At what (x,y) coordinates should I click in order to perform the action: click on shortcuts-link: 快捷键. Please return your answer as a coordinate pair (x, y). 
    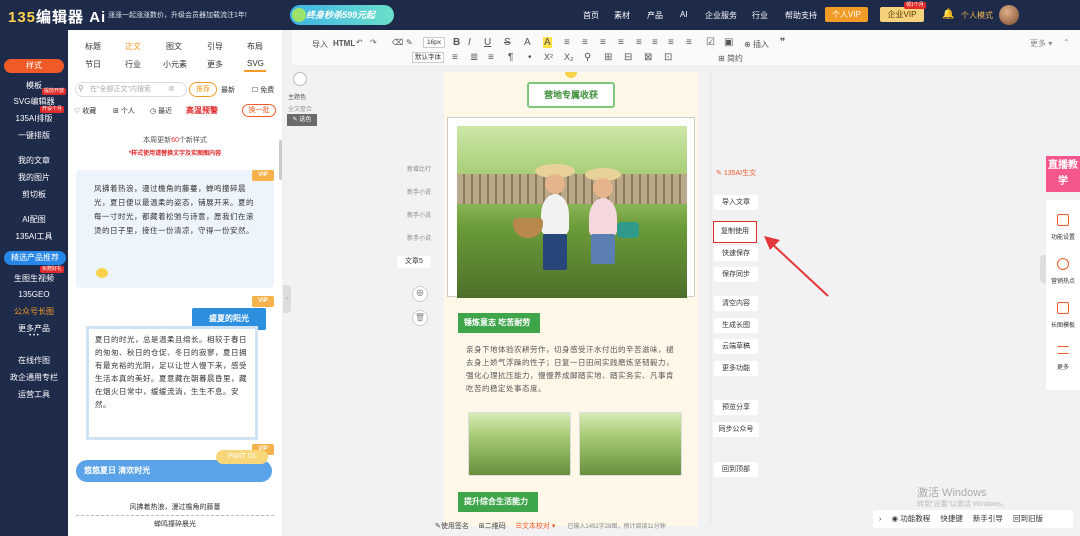
    Looking at the image, I should click on (951, 518).